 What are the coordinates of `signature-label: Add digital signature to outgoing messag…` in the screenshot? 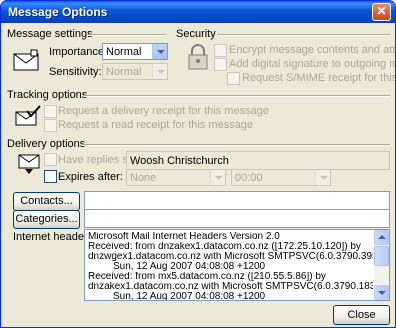 It's located at (312, 64).